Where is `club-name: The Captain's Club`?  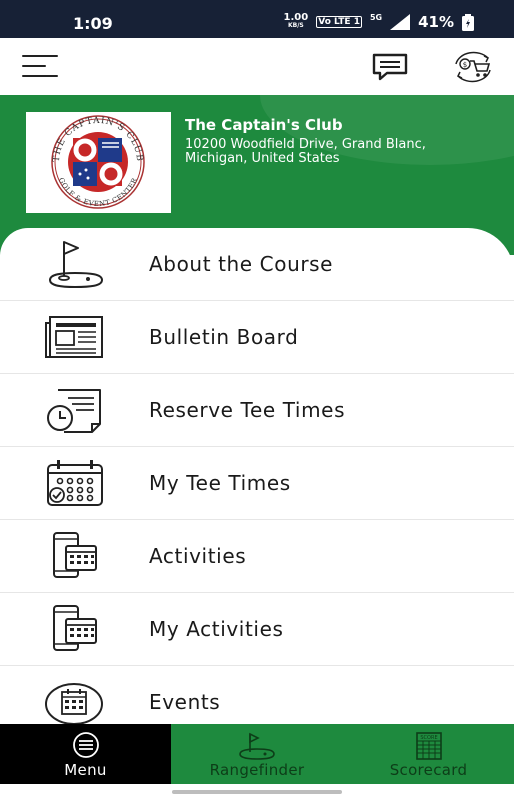 club-name: The Captain's Club is located at coordinates (264, 125).